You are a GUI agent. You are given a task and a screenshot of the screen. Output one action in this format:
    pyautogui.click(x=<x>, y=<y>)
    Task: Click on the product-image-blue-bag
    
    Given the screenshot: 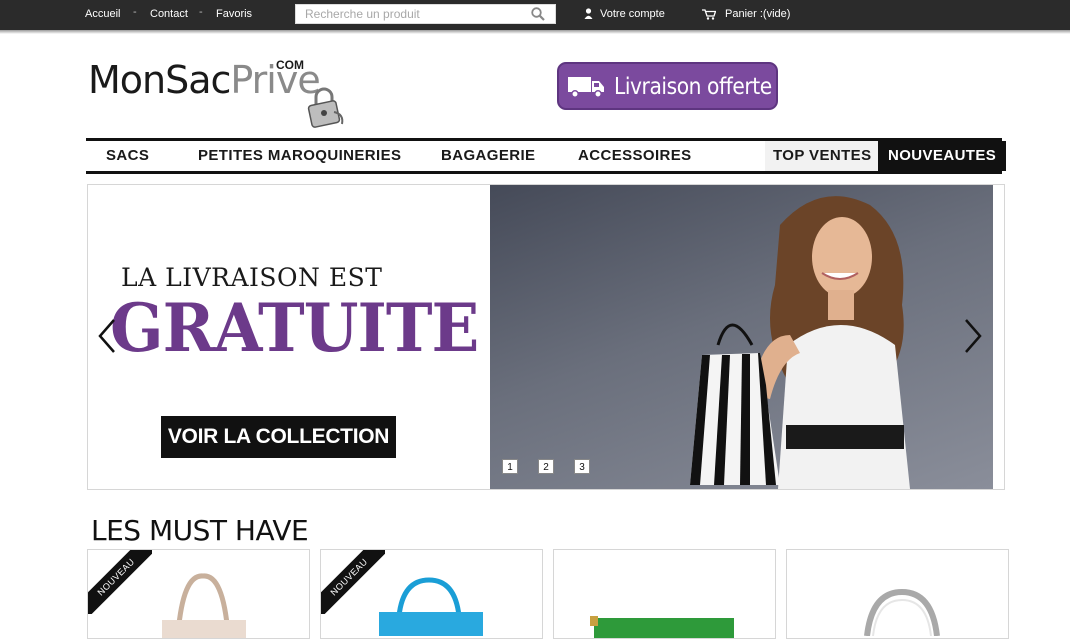 What is the action you would take?
    pyautogui.click(x=431, y=606)
    